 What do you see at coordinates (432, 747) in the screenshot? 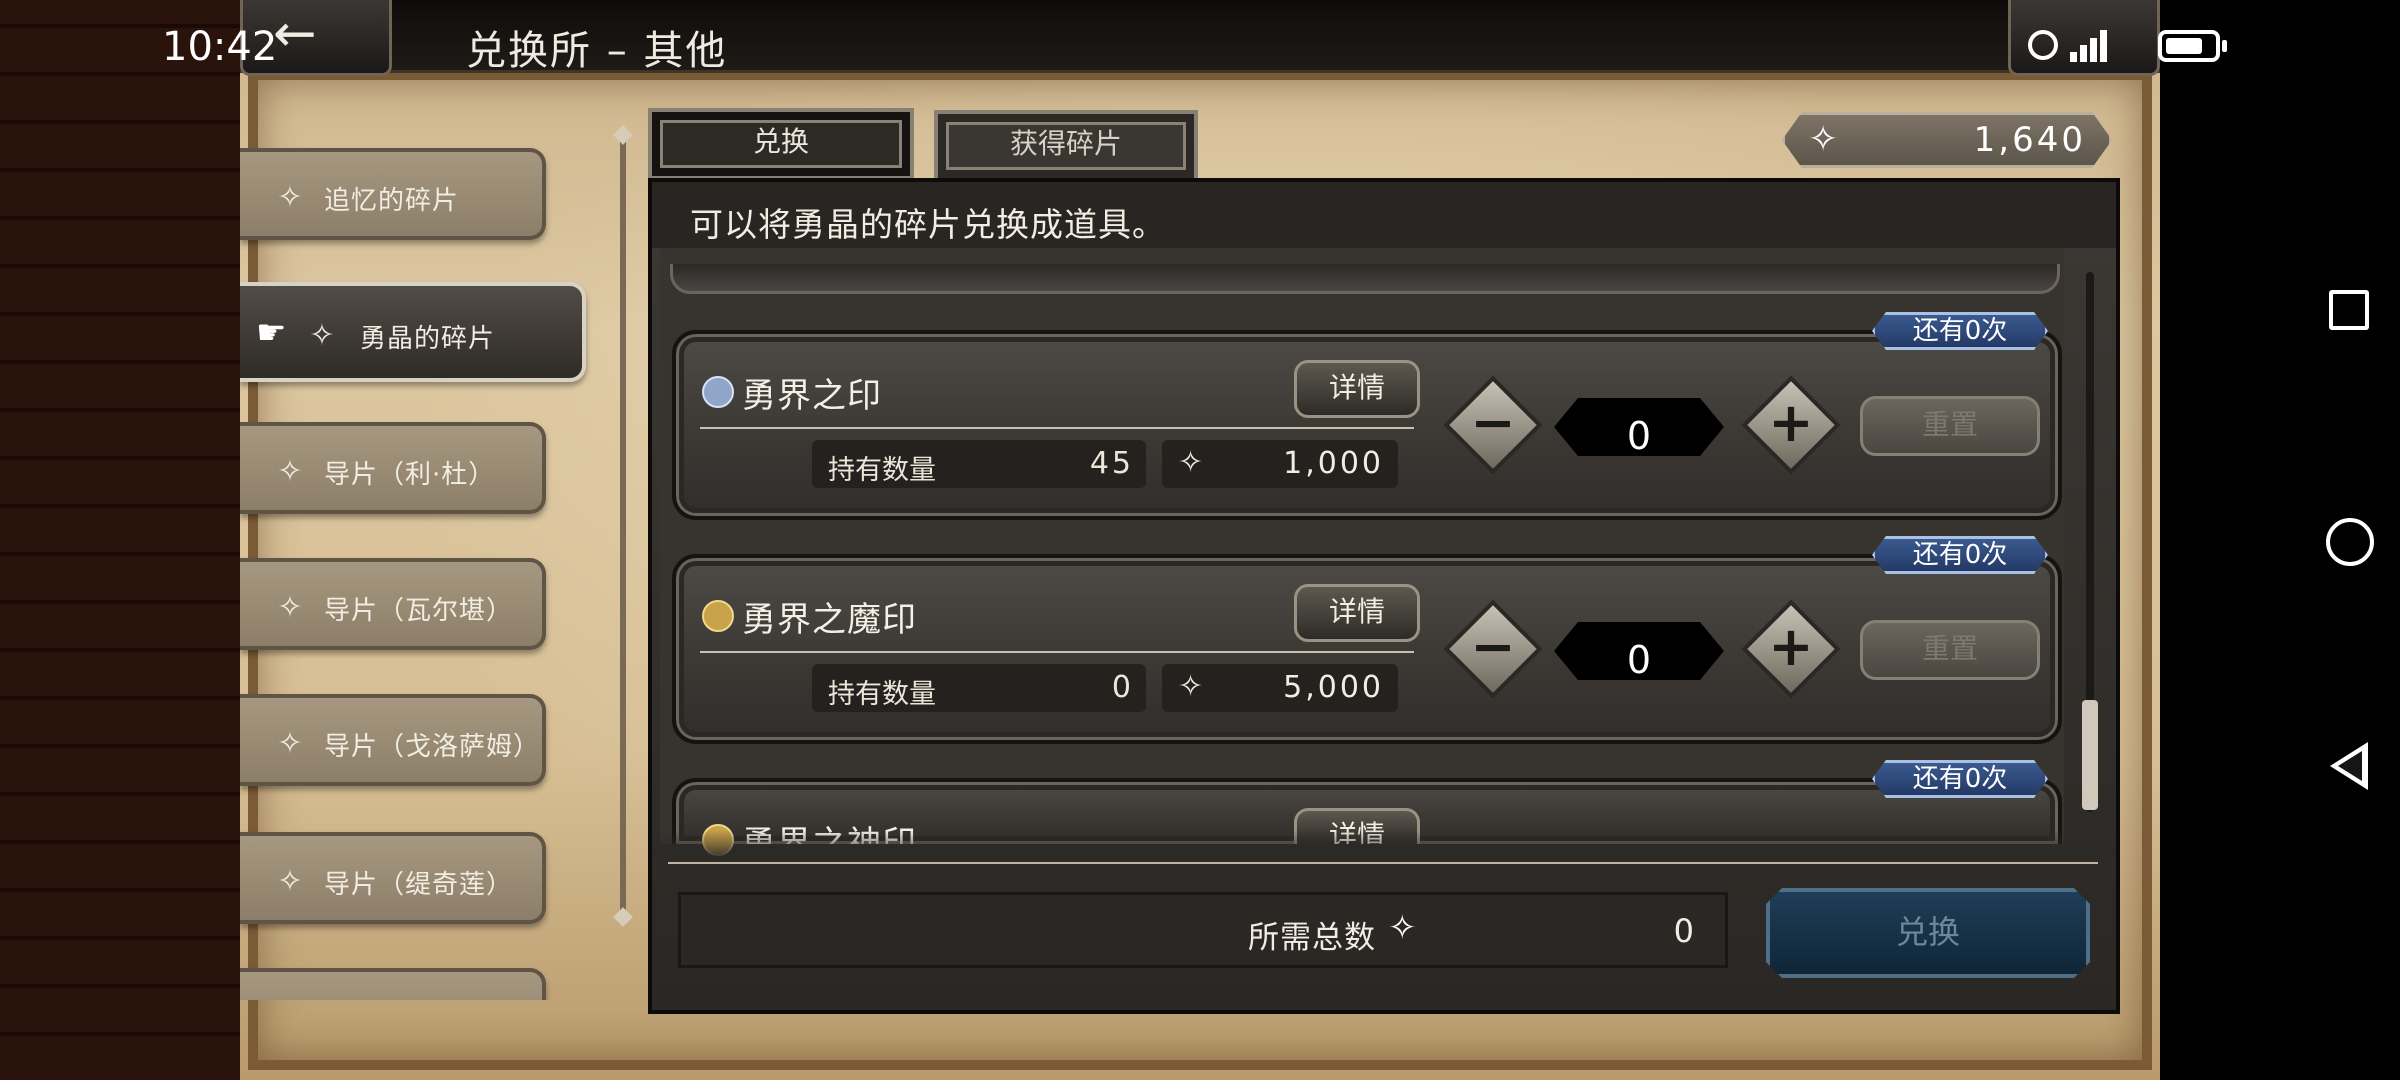
I see `category-label: 导片（戈洛萨姆）` at bounding box center [432, 747].